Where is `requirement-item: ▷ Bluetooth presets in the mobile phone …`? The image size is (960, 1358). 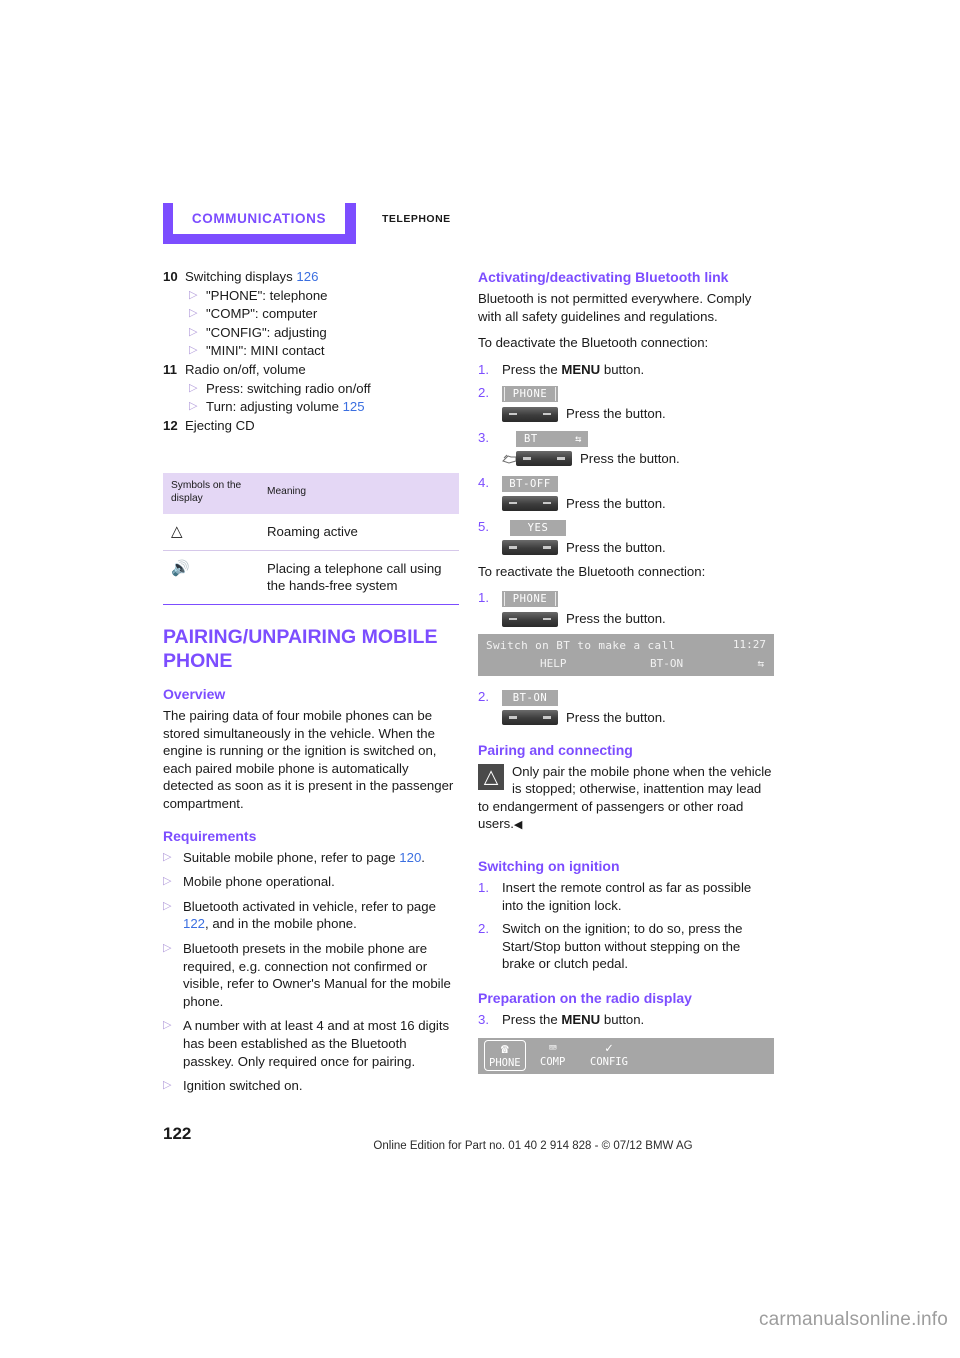
requirement-item: ▷ Bluetooth presets in the mobile phone … is located at coordinates (311, 975).